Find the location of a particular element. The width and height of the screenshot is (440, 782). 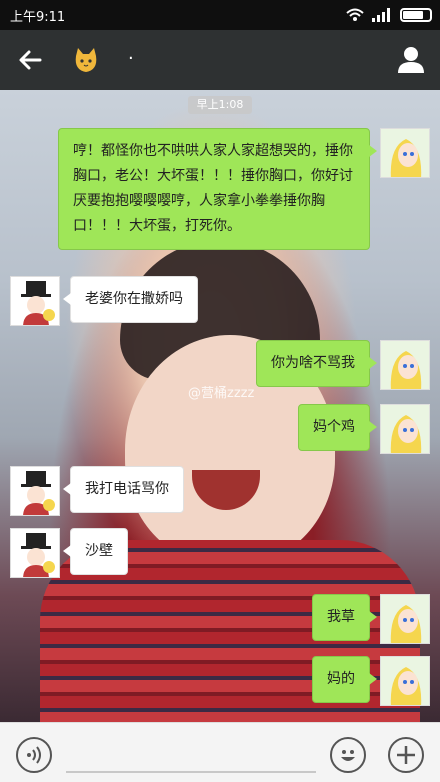

plus-icon is located at coordinates (406, 755).